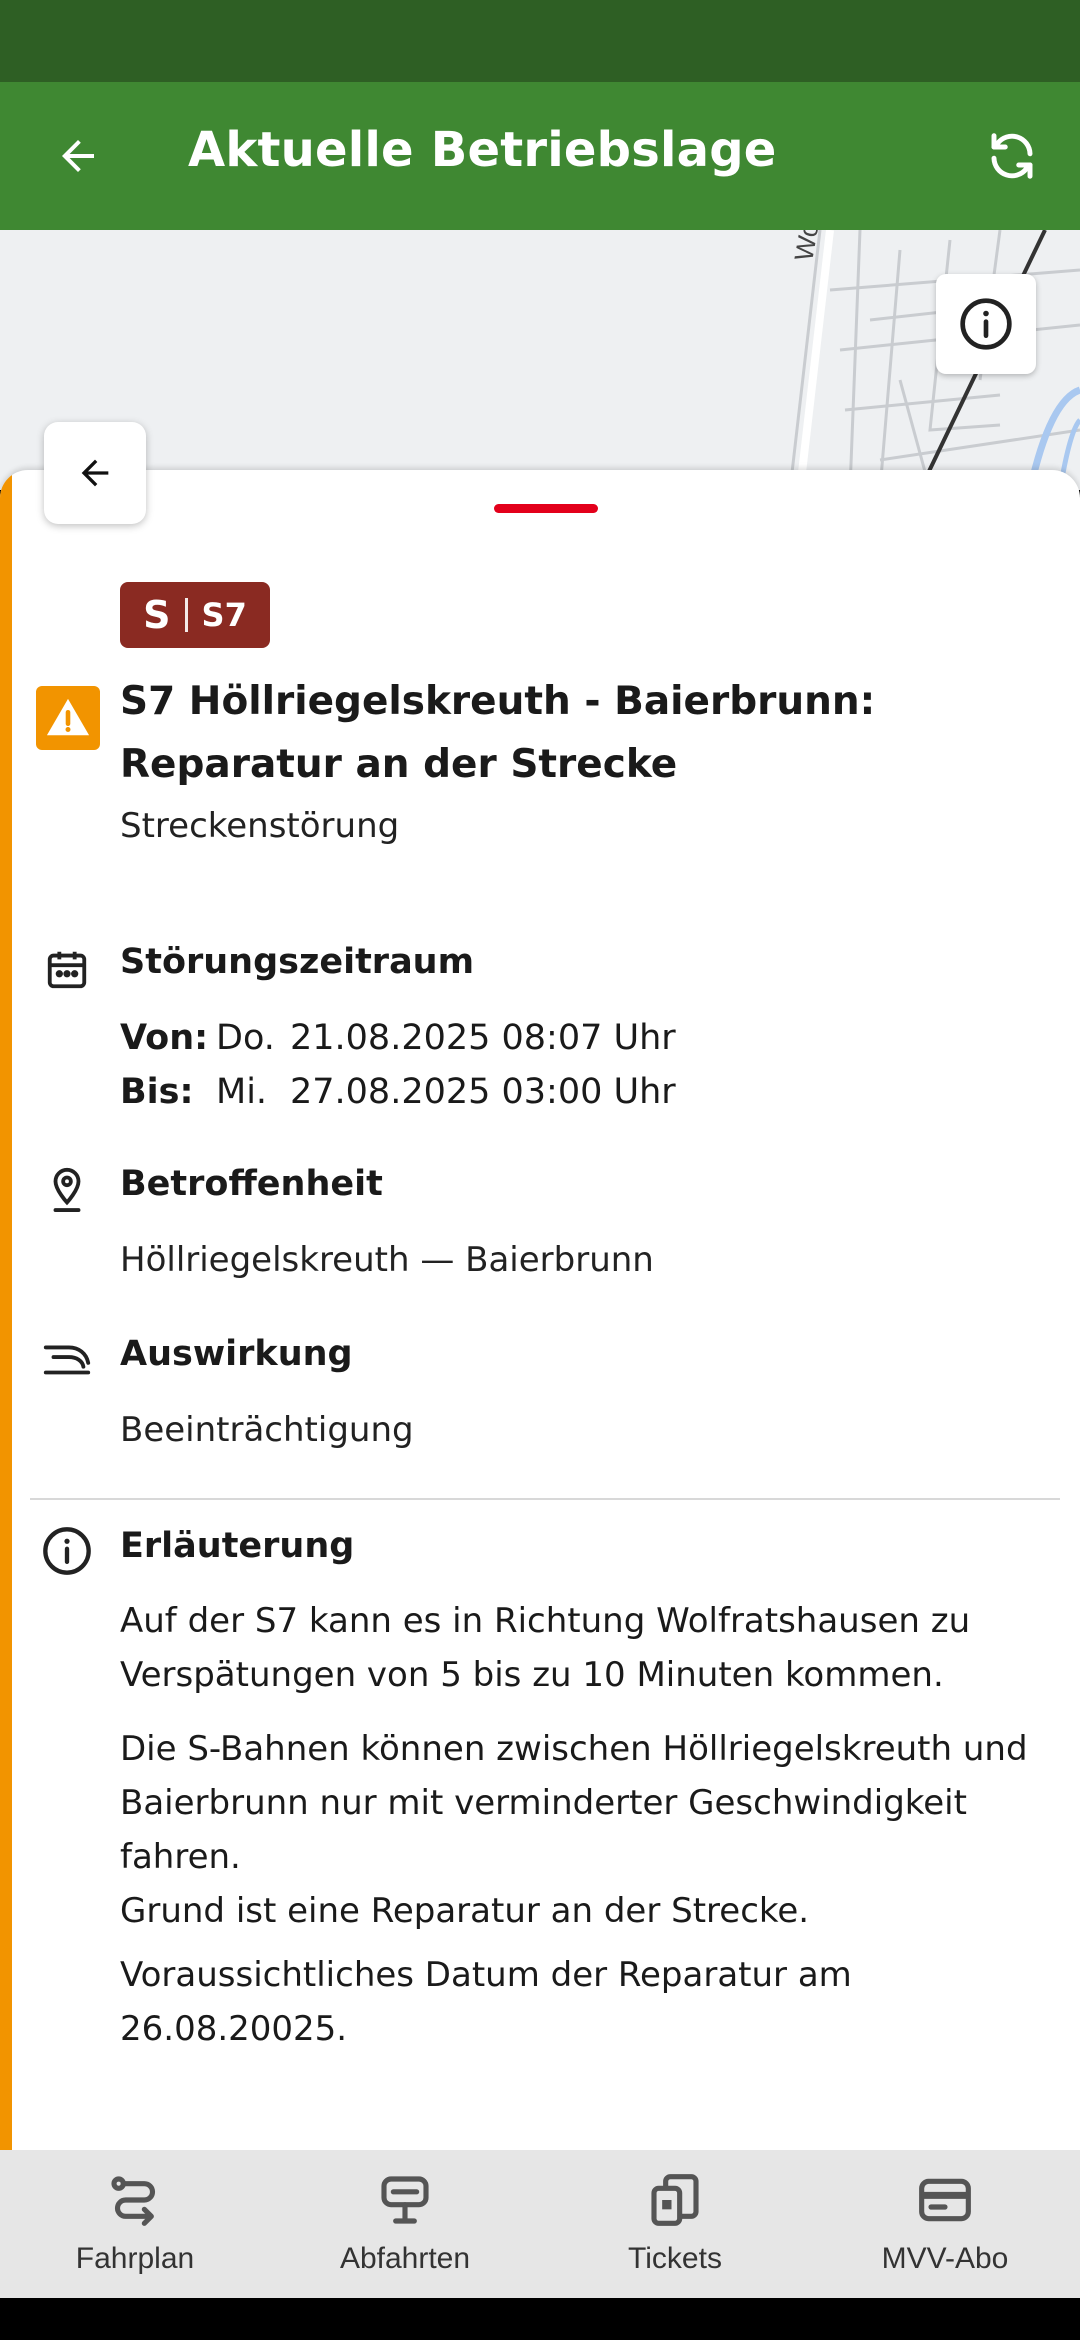  Describe the element at coordinates (68, 718) in the screenshot. I see `warning-icon` at that location.